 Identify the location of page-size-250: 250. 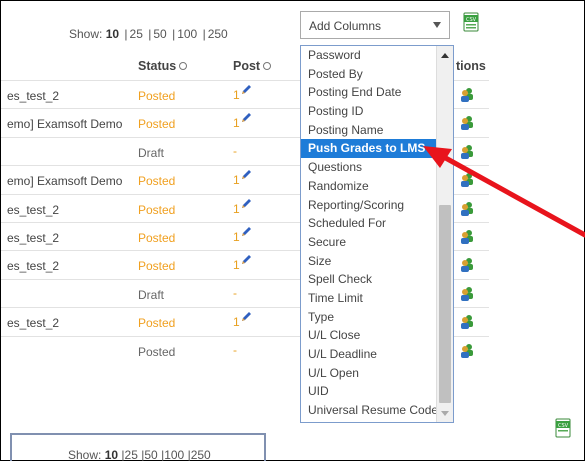
(201, 454).